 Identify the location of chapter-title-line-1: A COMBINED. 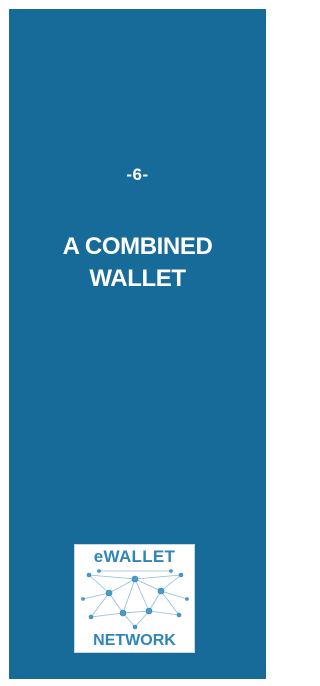
(137, 246).